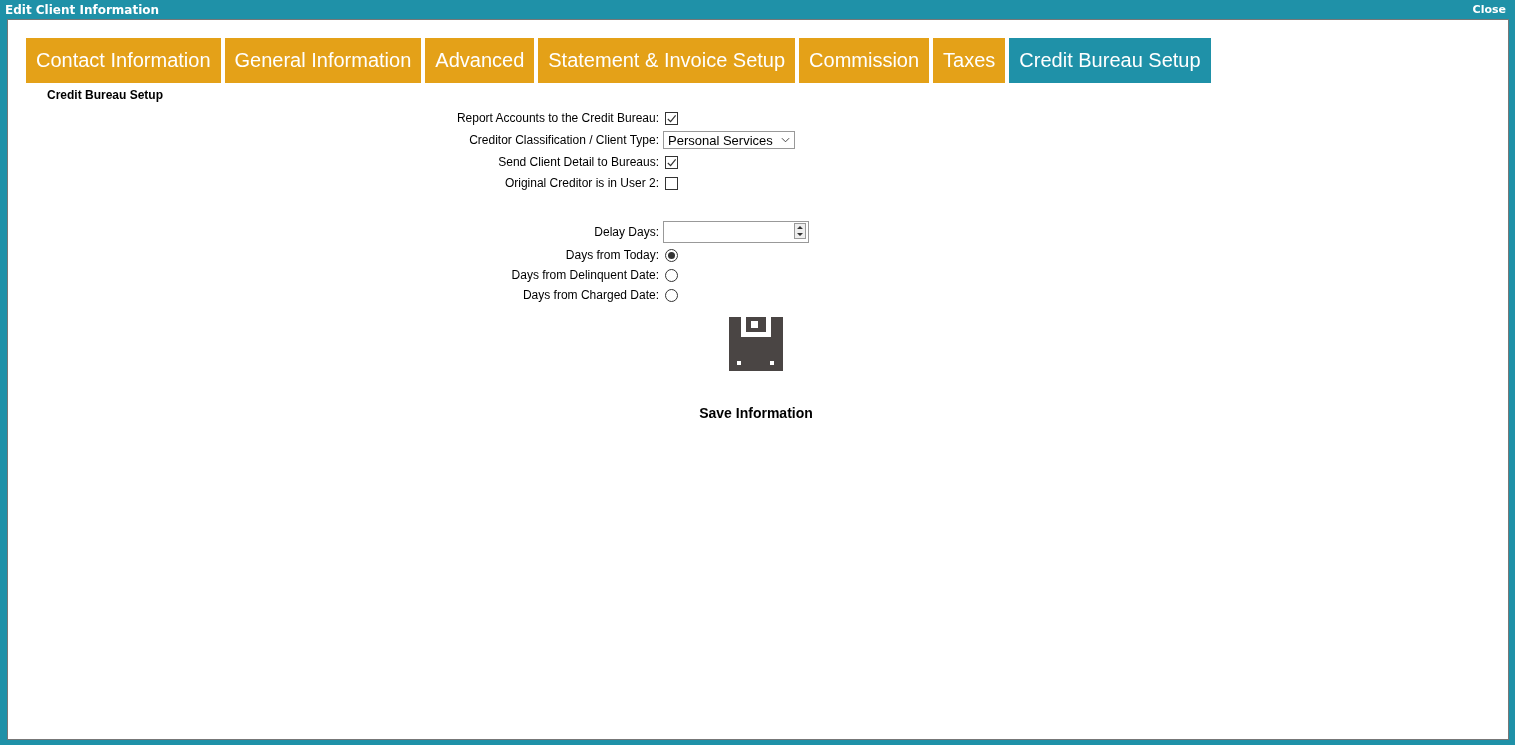 Image resolution: width=1515 pixels, height=745 pixels. I want to click on tab: General Information, so click(323, 60).